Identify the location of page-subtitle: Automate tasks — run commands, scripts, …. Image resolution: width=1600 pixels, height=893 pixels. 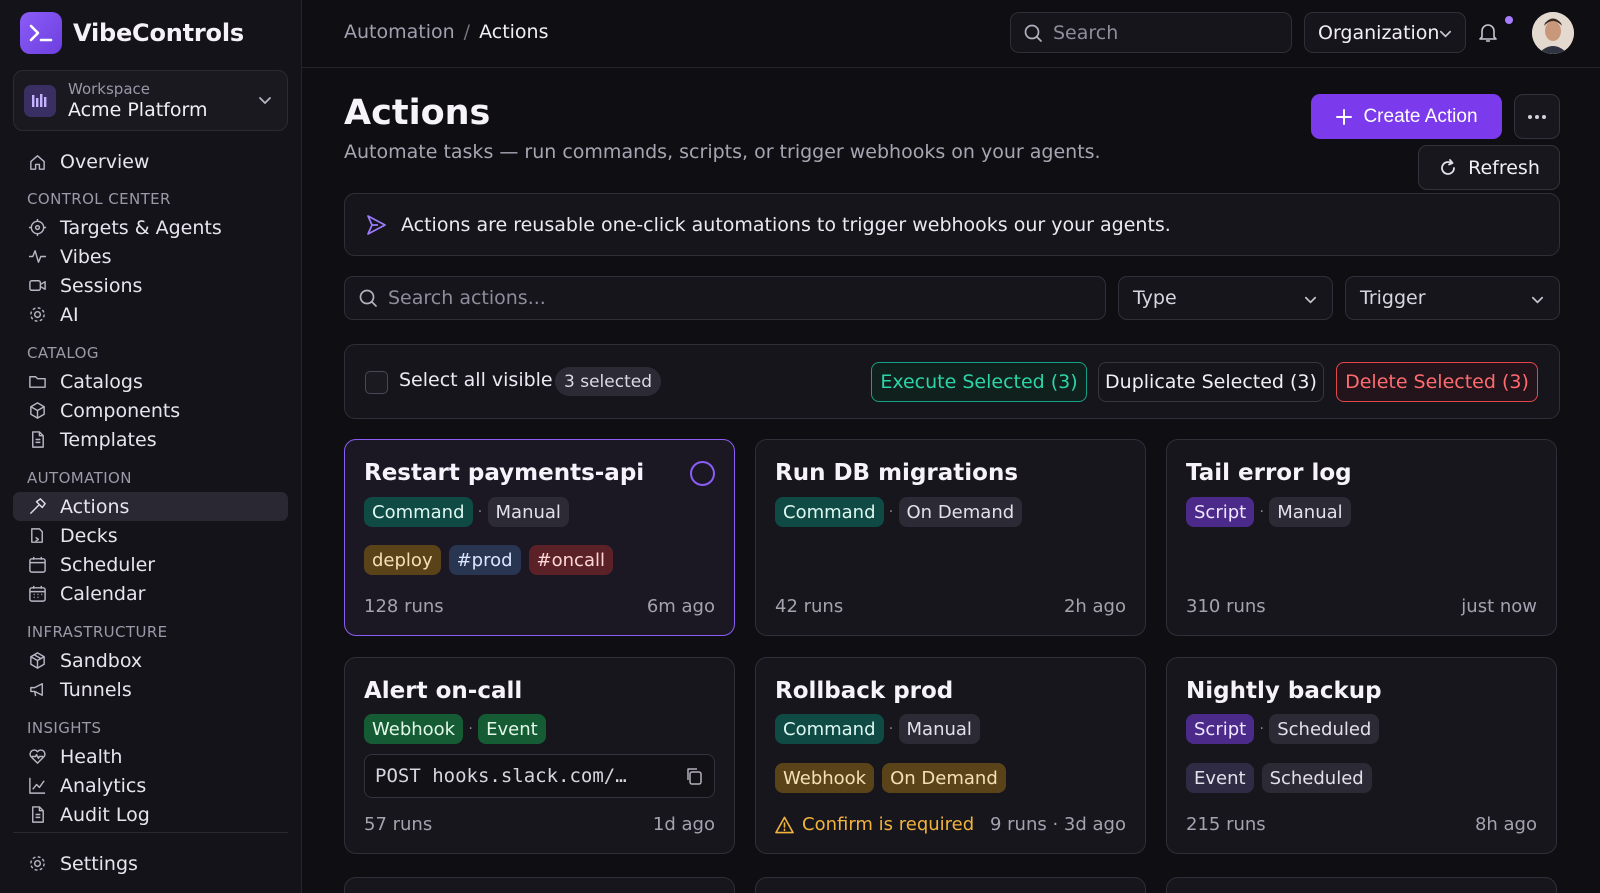
(722, 152).